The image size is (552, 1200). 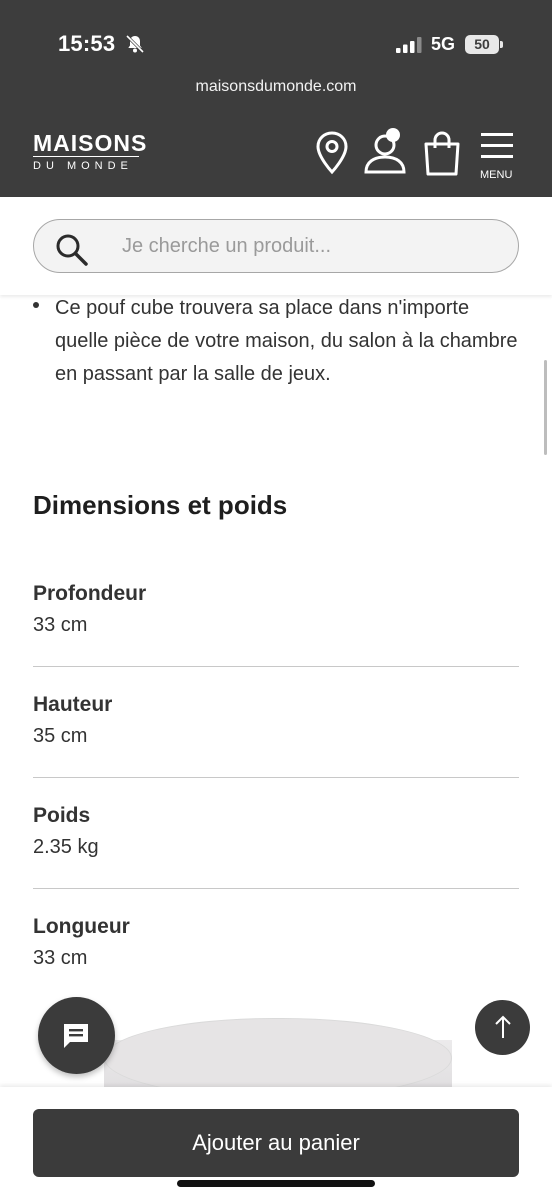 What do you see at coordinates (278, 1058) in the screenshot?
I see `product-image` at bounding box center [278, 1058].